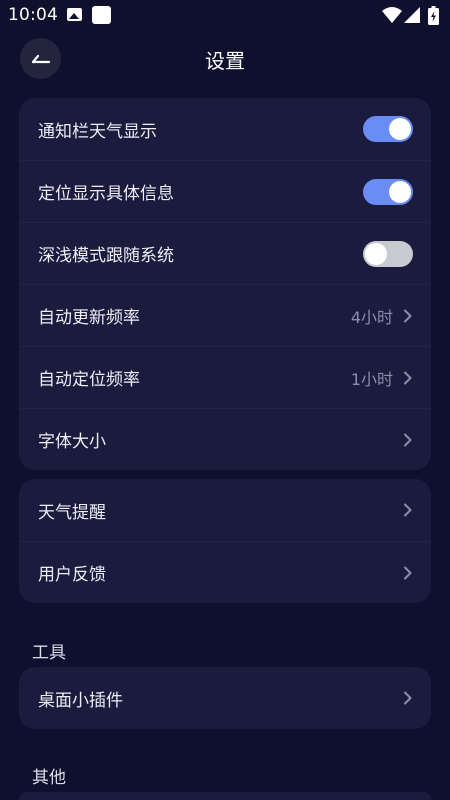 The width and height of the screenshot is (450, 800). Describe the element at coordinates (225, 377) in the screenshot. I see `auto-location-frequency-row: 自动定位频率 1小时` at that location.